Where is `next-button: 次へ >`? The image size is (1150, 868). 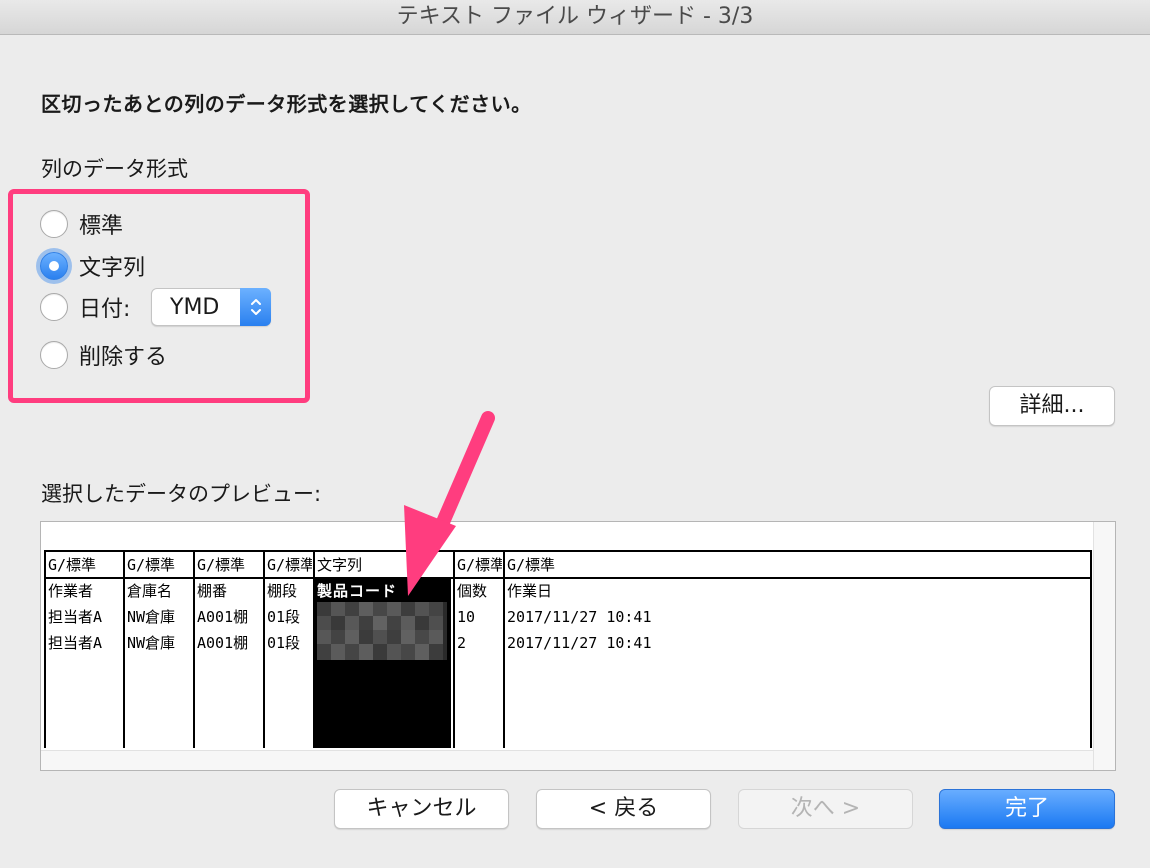
next-button: 次へ > is located at coordinates (825, 809).